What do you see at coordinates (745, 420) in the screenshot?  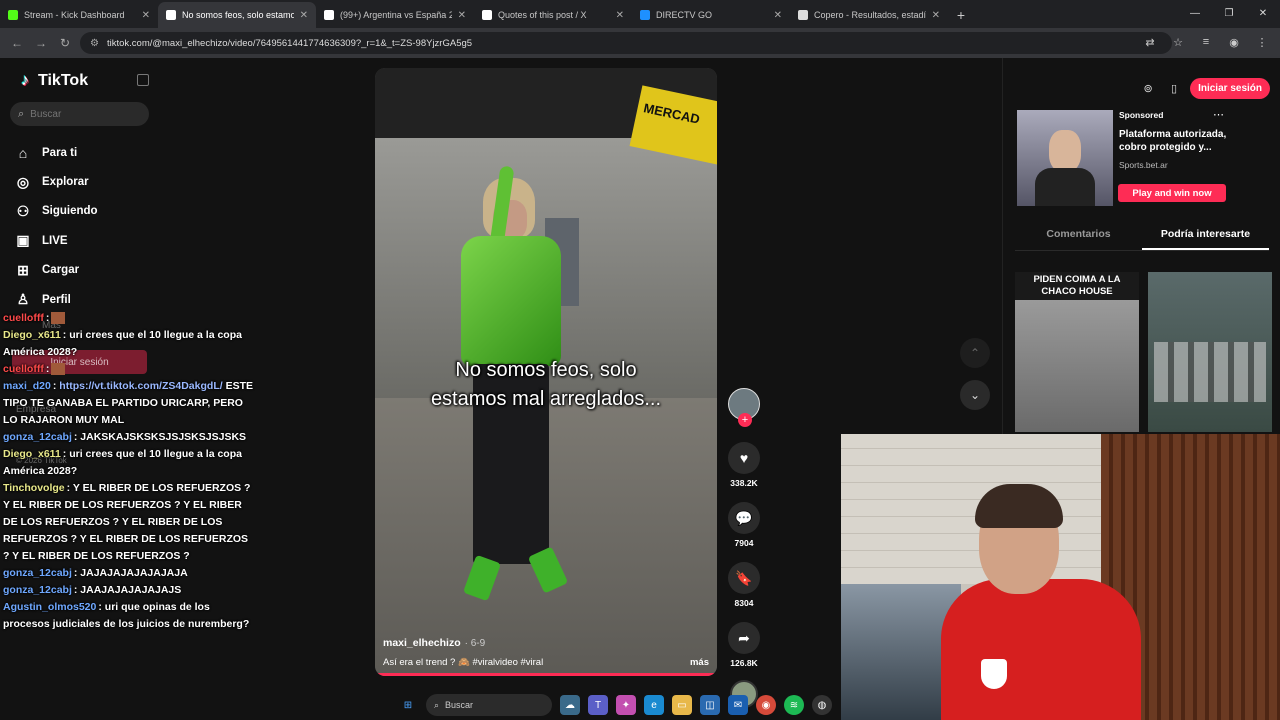 I see `follow-plus-icon: +` at bounding box center [745, 420].